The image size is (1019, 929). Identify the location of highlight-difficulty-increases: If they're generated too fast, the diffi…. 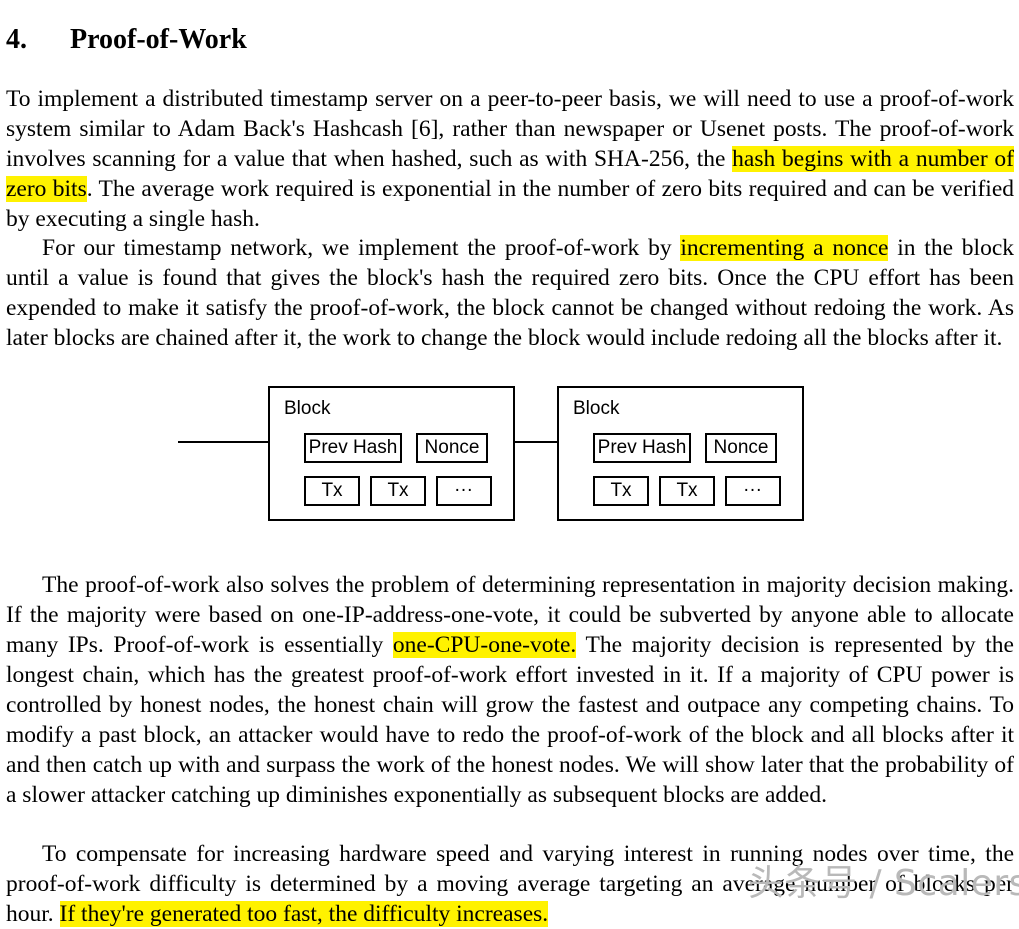
(304, 913).